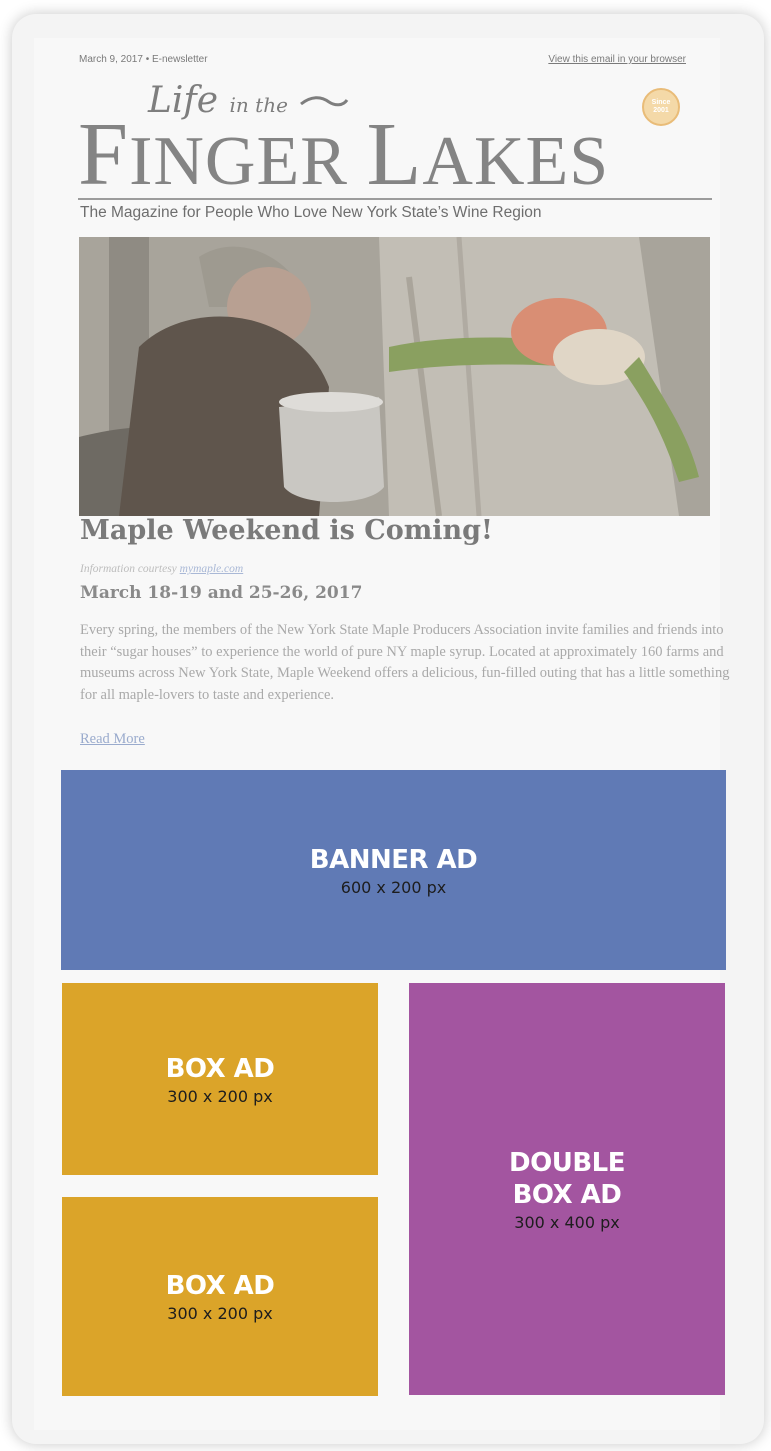  Describe the element at coordinates (617, 59) in the screenshot. I see `view-in-browser-link: View this email in your browser` at that location.